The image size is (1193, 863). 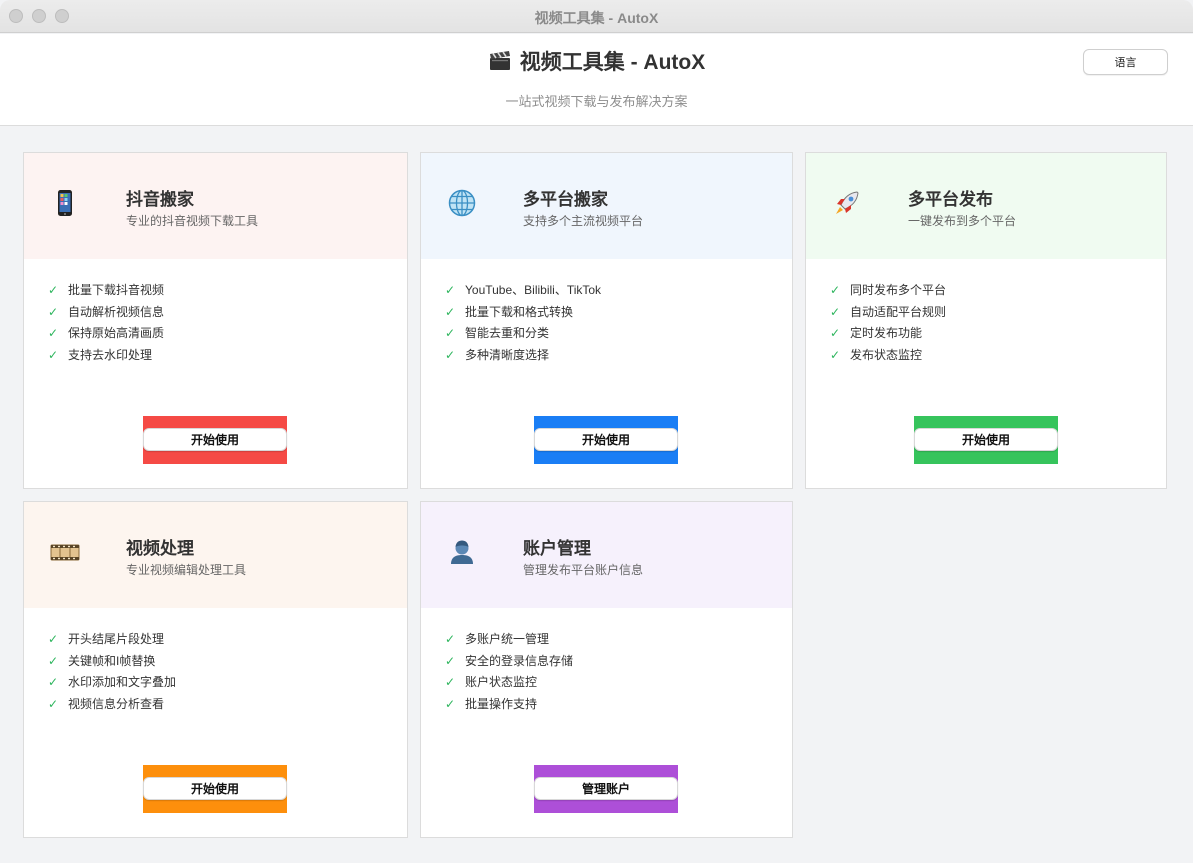 What do you see at coordinates (565, 199) in the screenshot?
I see `card-title: 多平台搬家` at bounding box center [565, 199].